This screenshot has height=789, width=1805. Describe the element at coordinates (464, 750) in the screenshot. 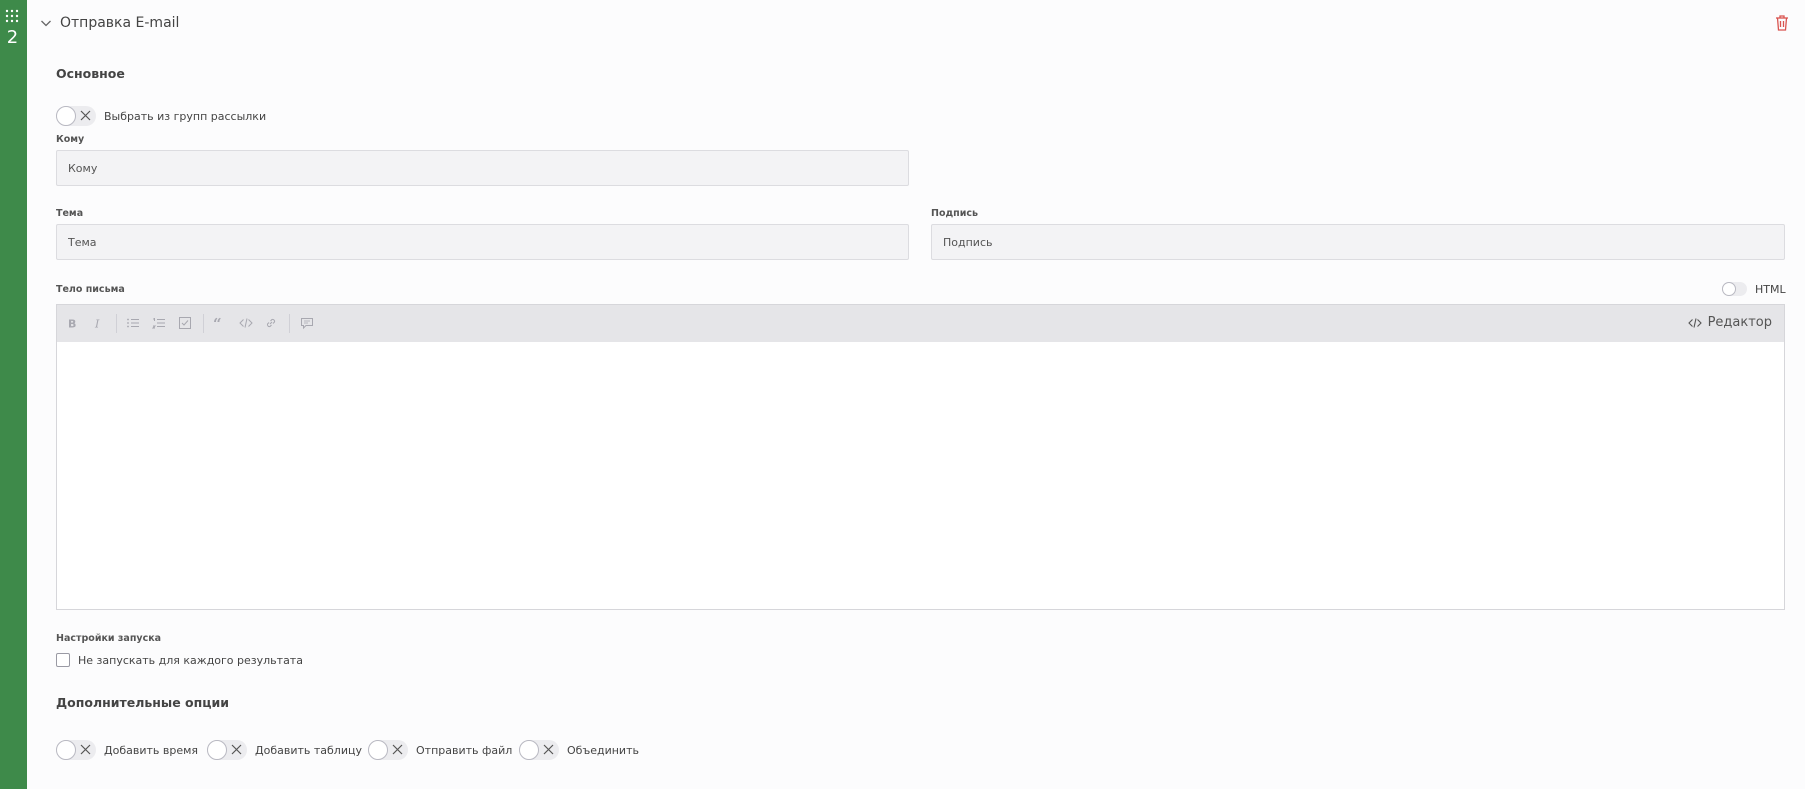

I see `toggle-label: Отправить файл` at that location.